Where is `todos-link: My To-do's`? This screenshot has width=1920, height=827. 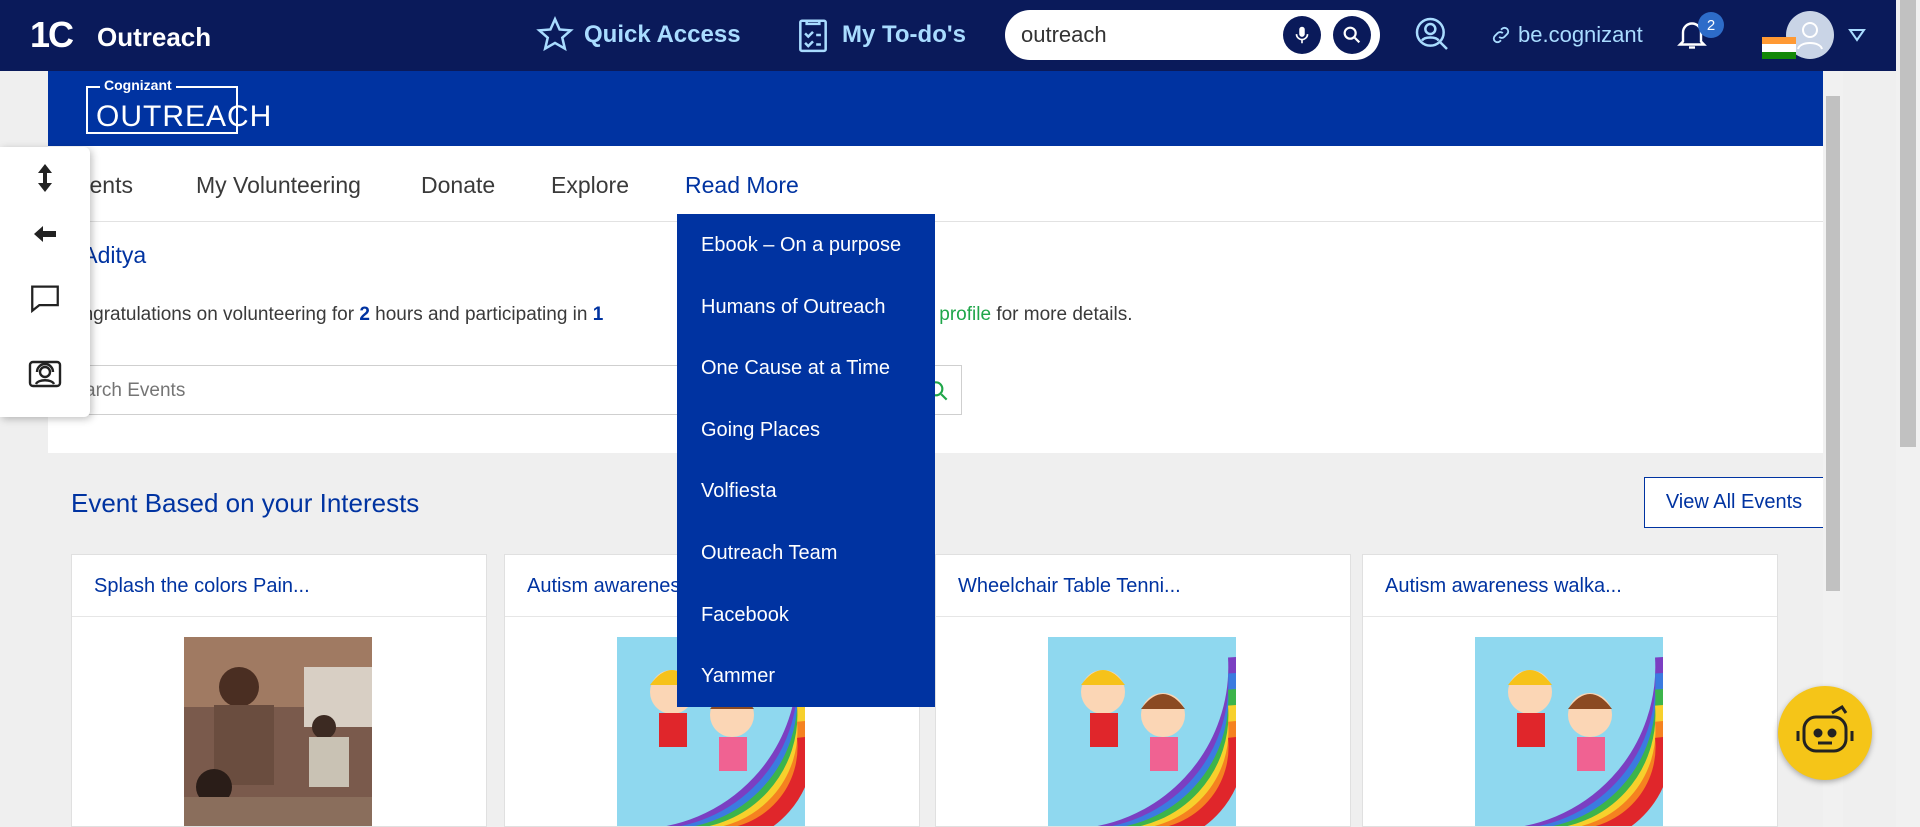
todos-link: My To-do's is located at coordinates (880, 35).